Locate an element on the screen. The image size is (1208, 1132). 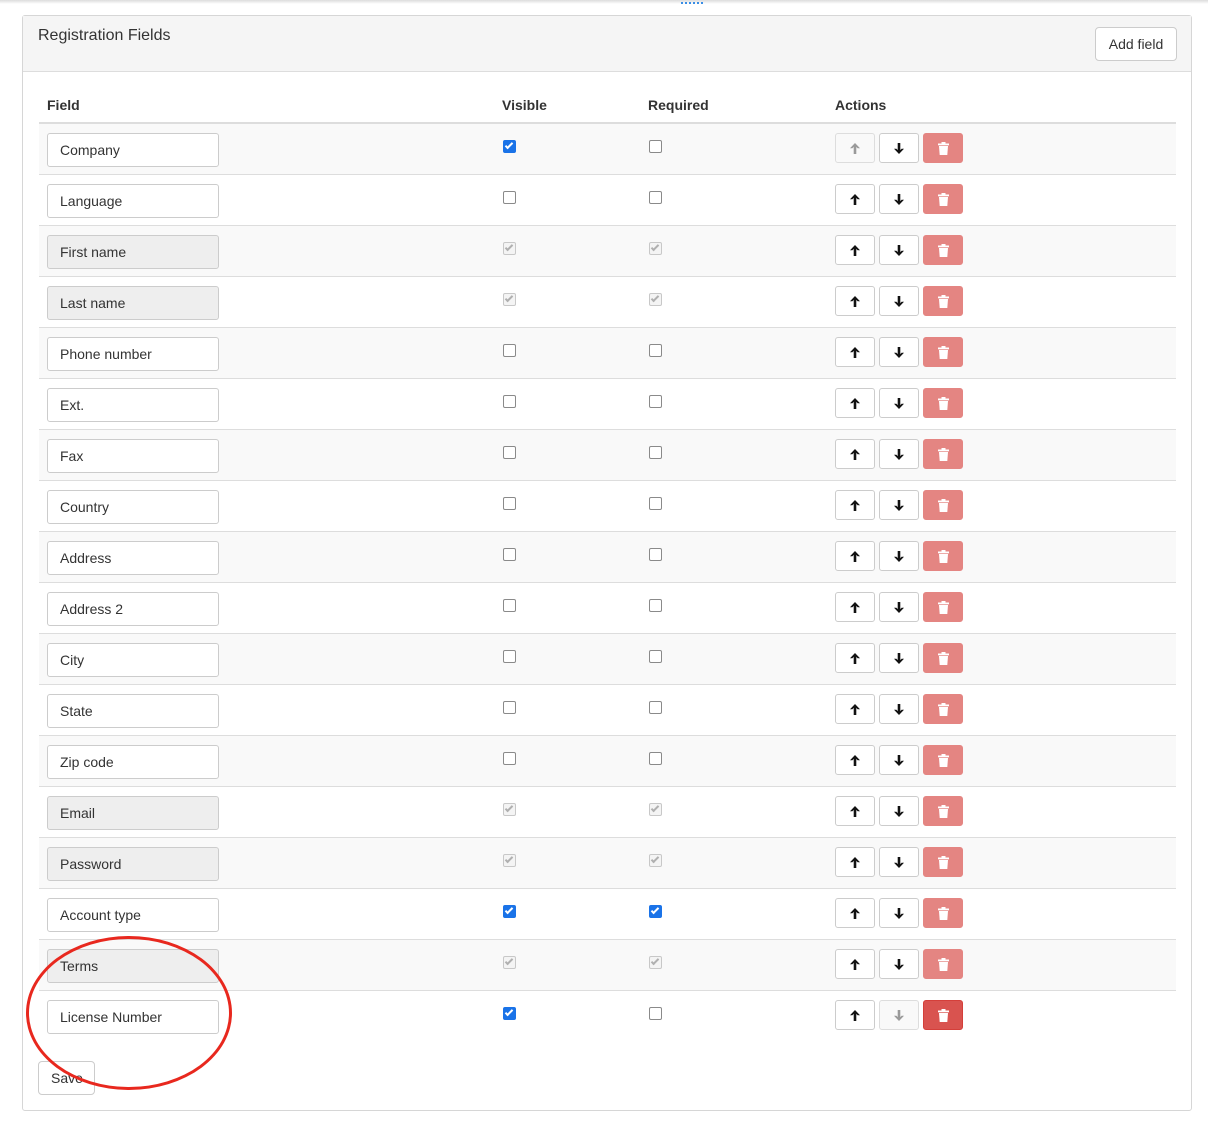
save-button: Save is located at coordinates (66, 1078).